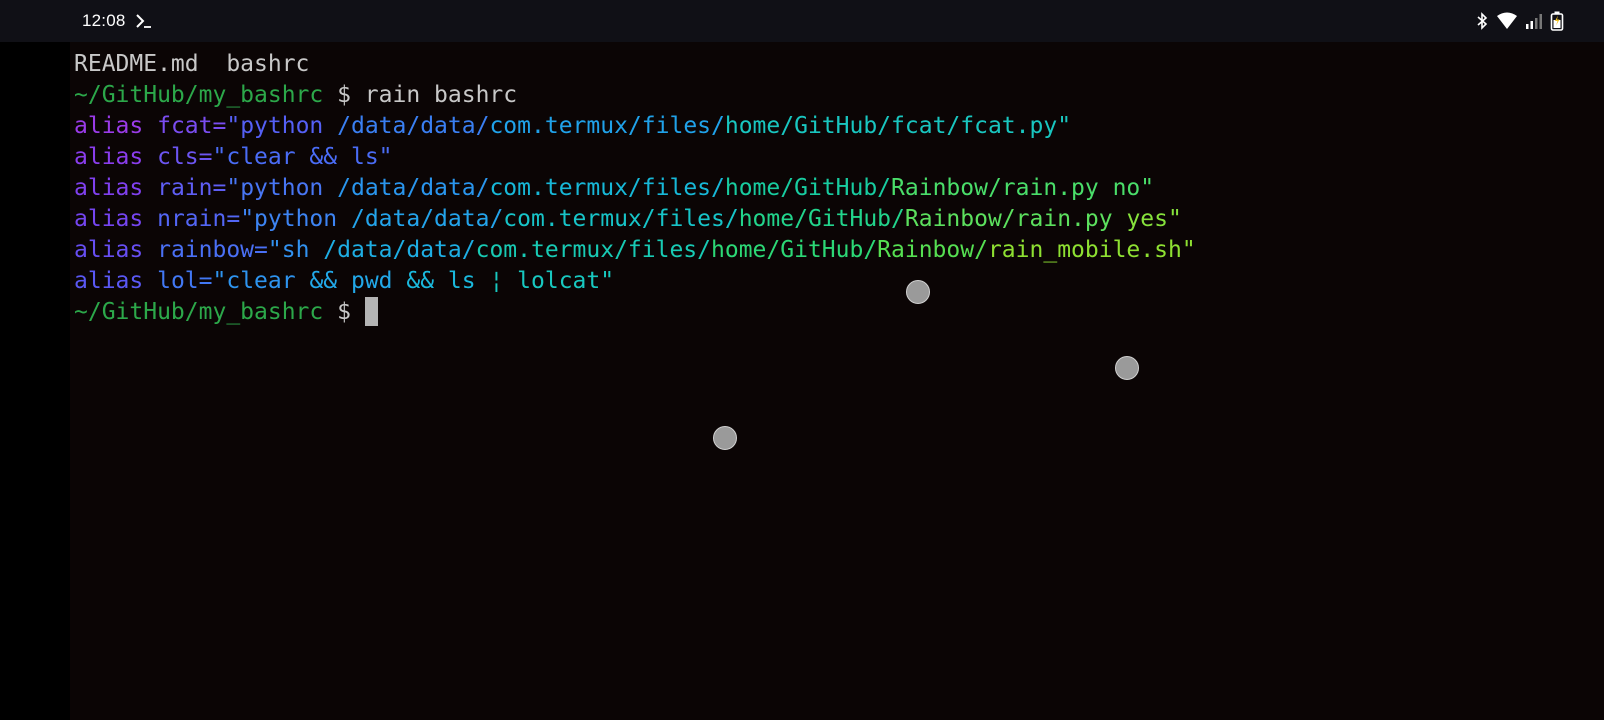  I want to click on terminal-text-segment: "clear && ls", so click(302, 157).